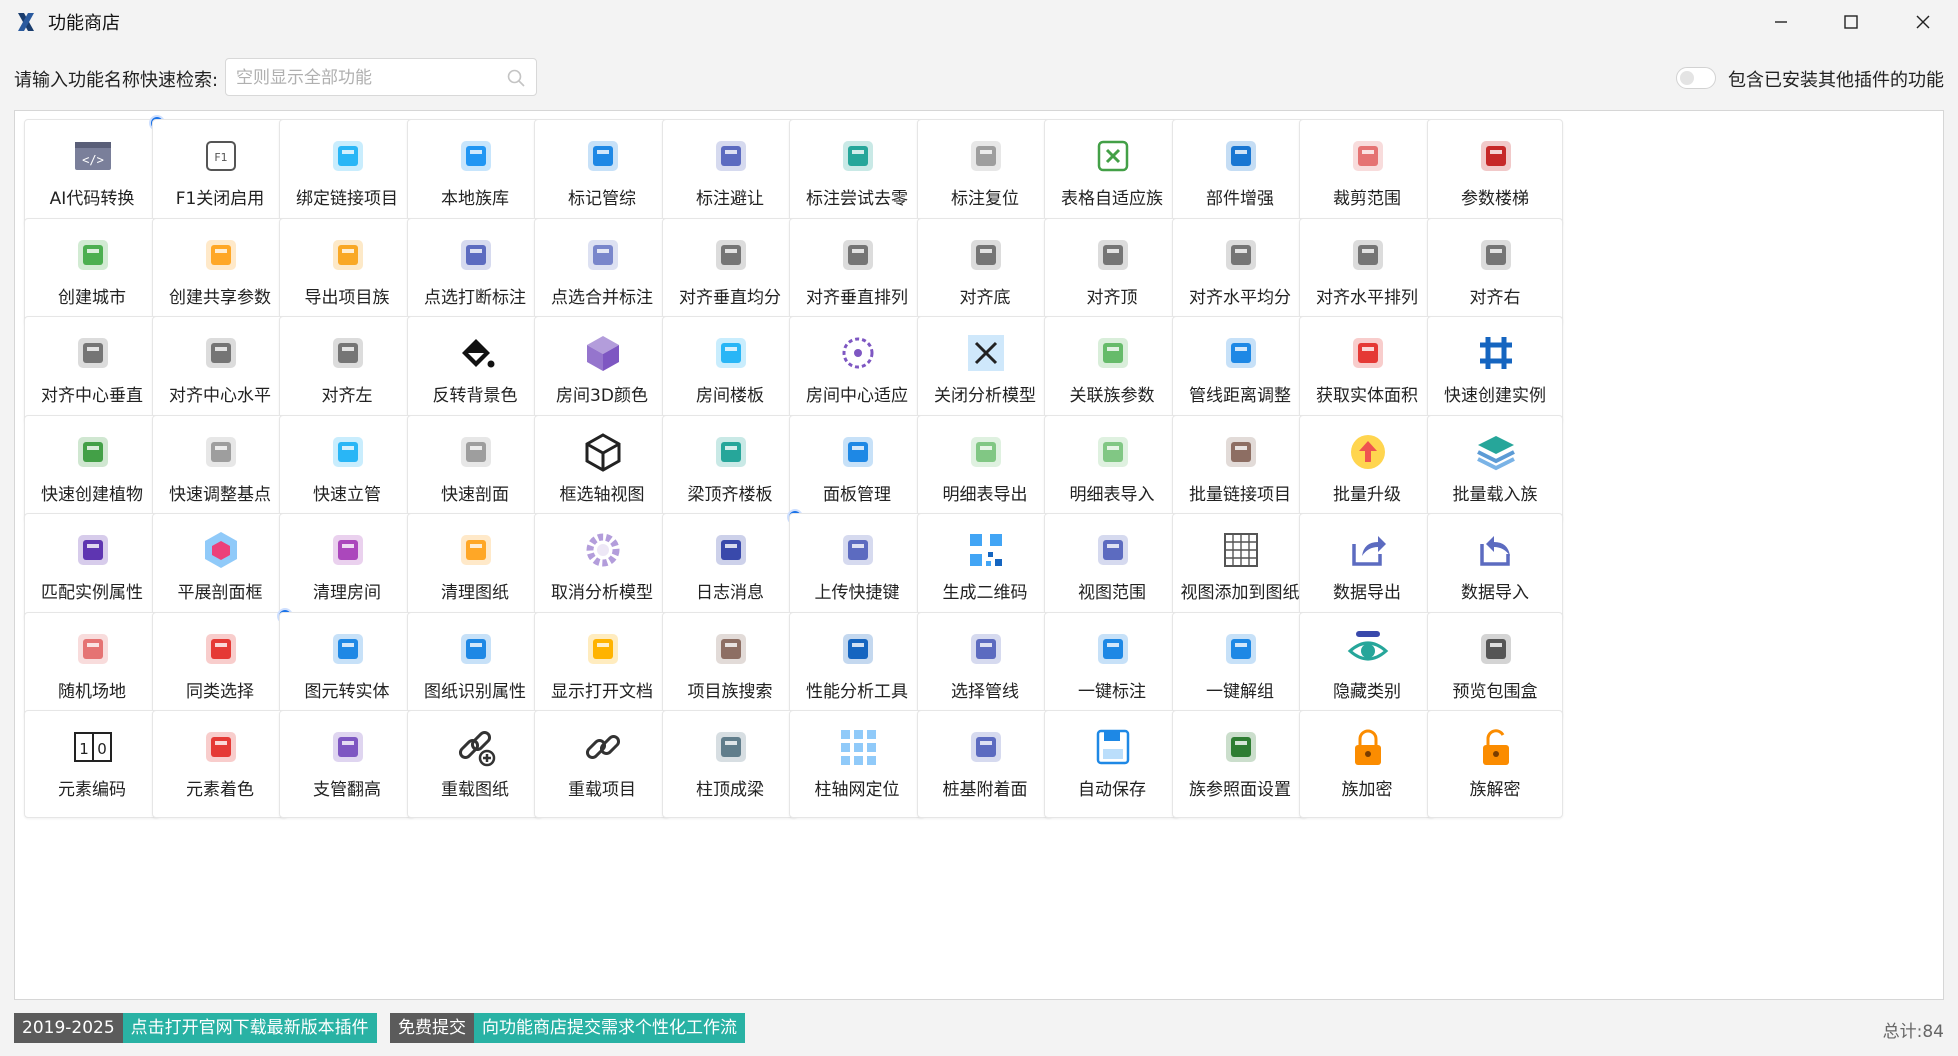 The width and height of the screenshot is (1958, 1056). What do you see at coordinates (730, 764) in the screenshot?
I see `function-tile: 柱顶成梁` at bounding box center [730, 764].